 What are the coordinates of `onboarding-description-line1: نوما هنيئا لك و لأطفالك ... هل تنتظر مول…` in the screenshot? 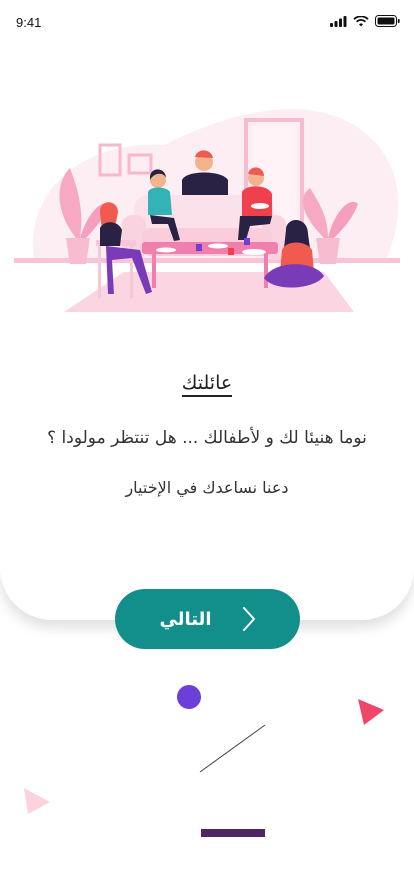 It's located at (207, 438).